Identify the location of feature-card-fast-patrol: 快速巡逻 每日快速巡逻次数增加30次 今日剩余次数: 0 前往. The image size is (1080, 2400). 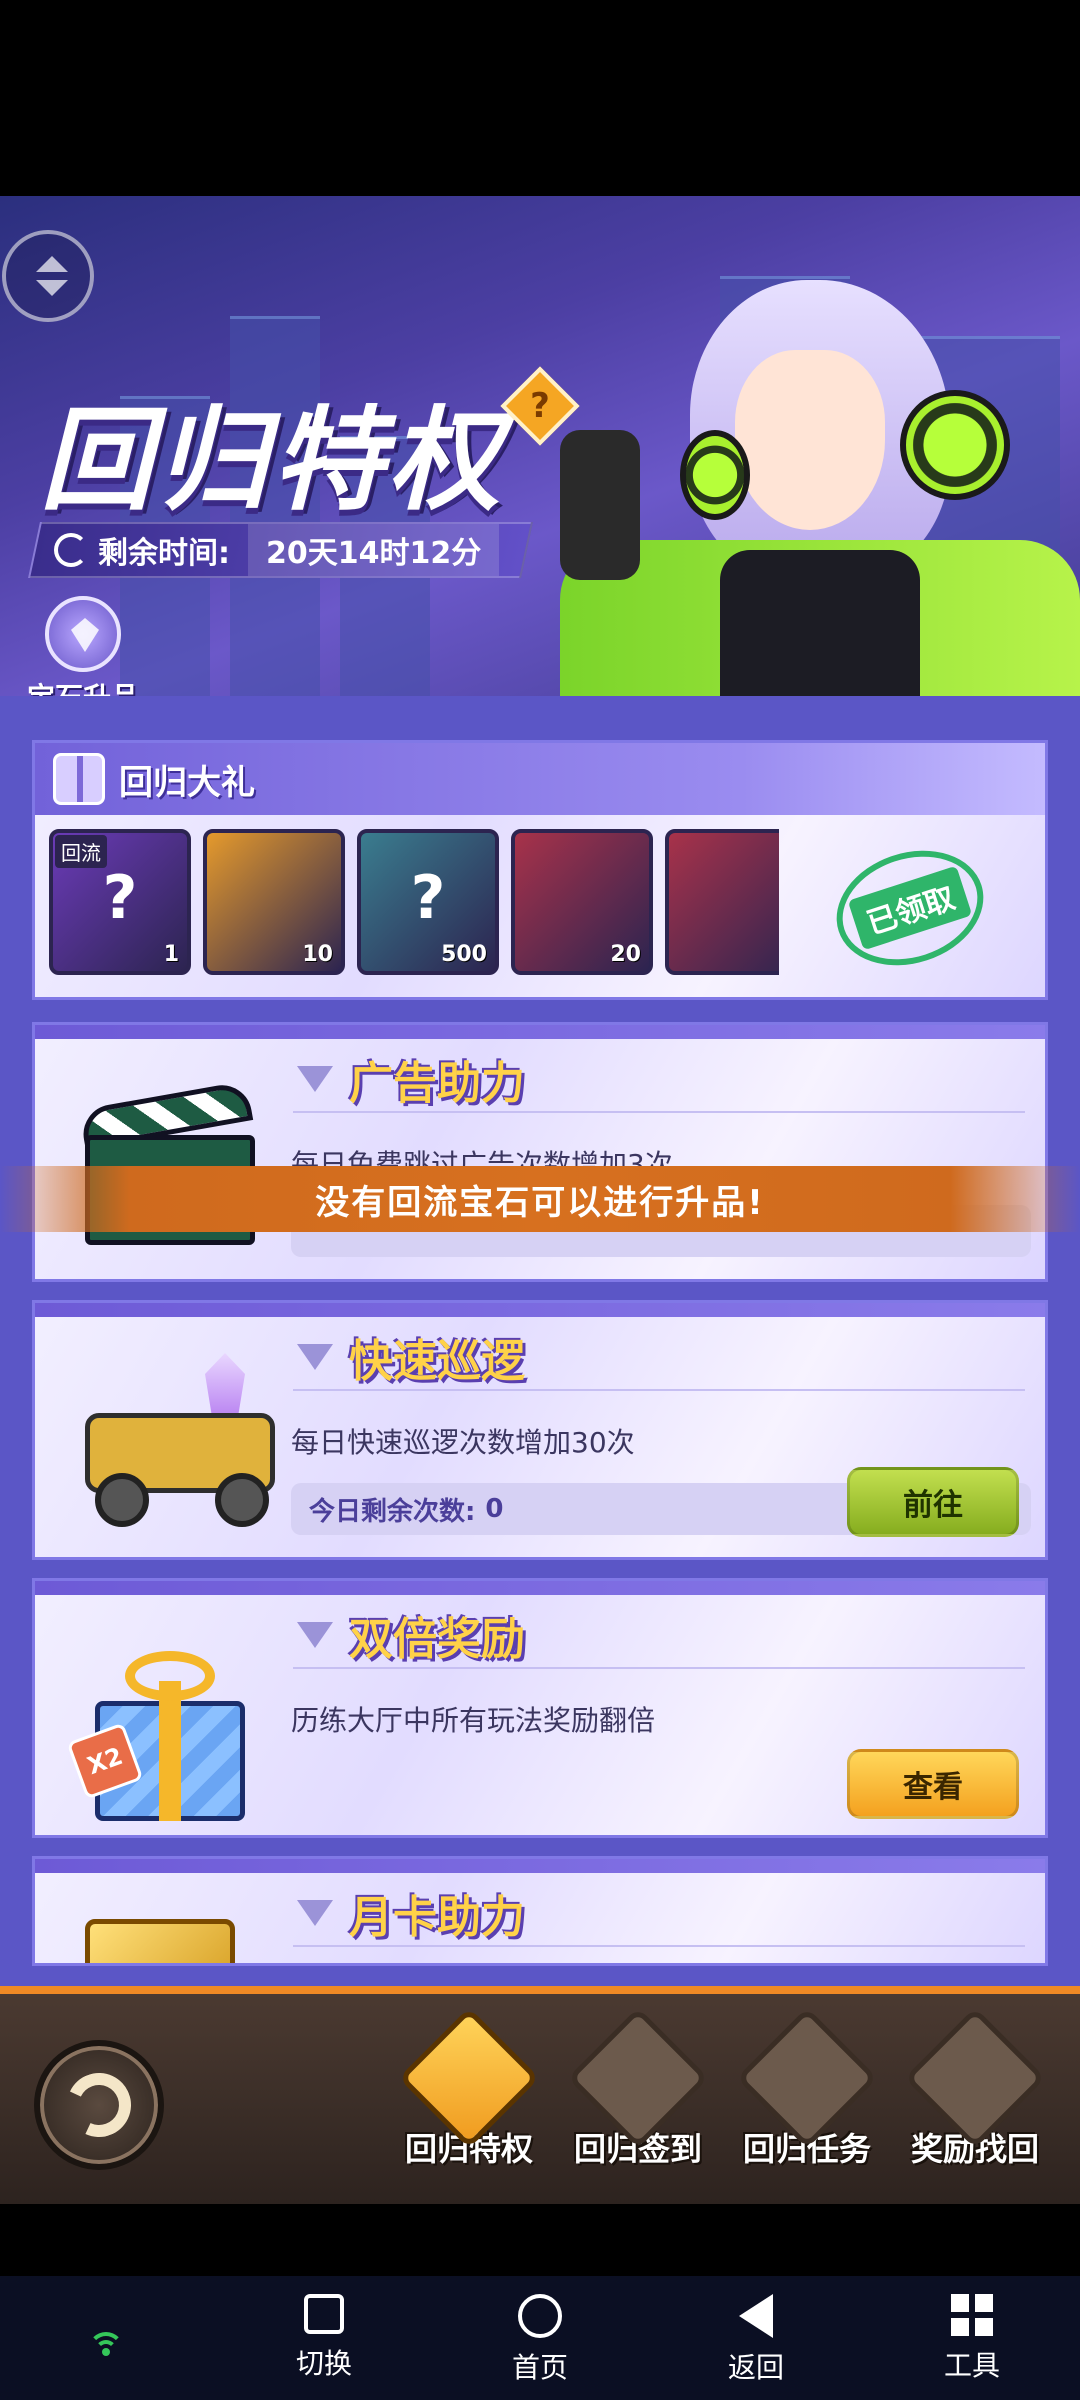
(540, 1430).